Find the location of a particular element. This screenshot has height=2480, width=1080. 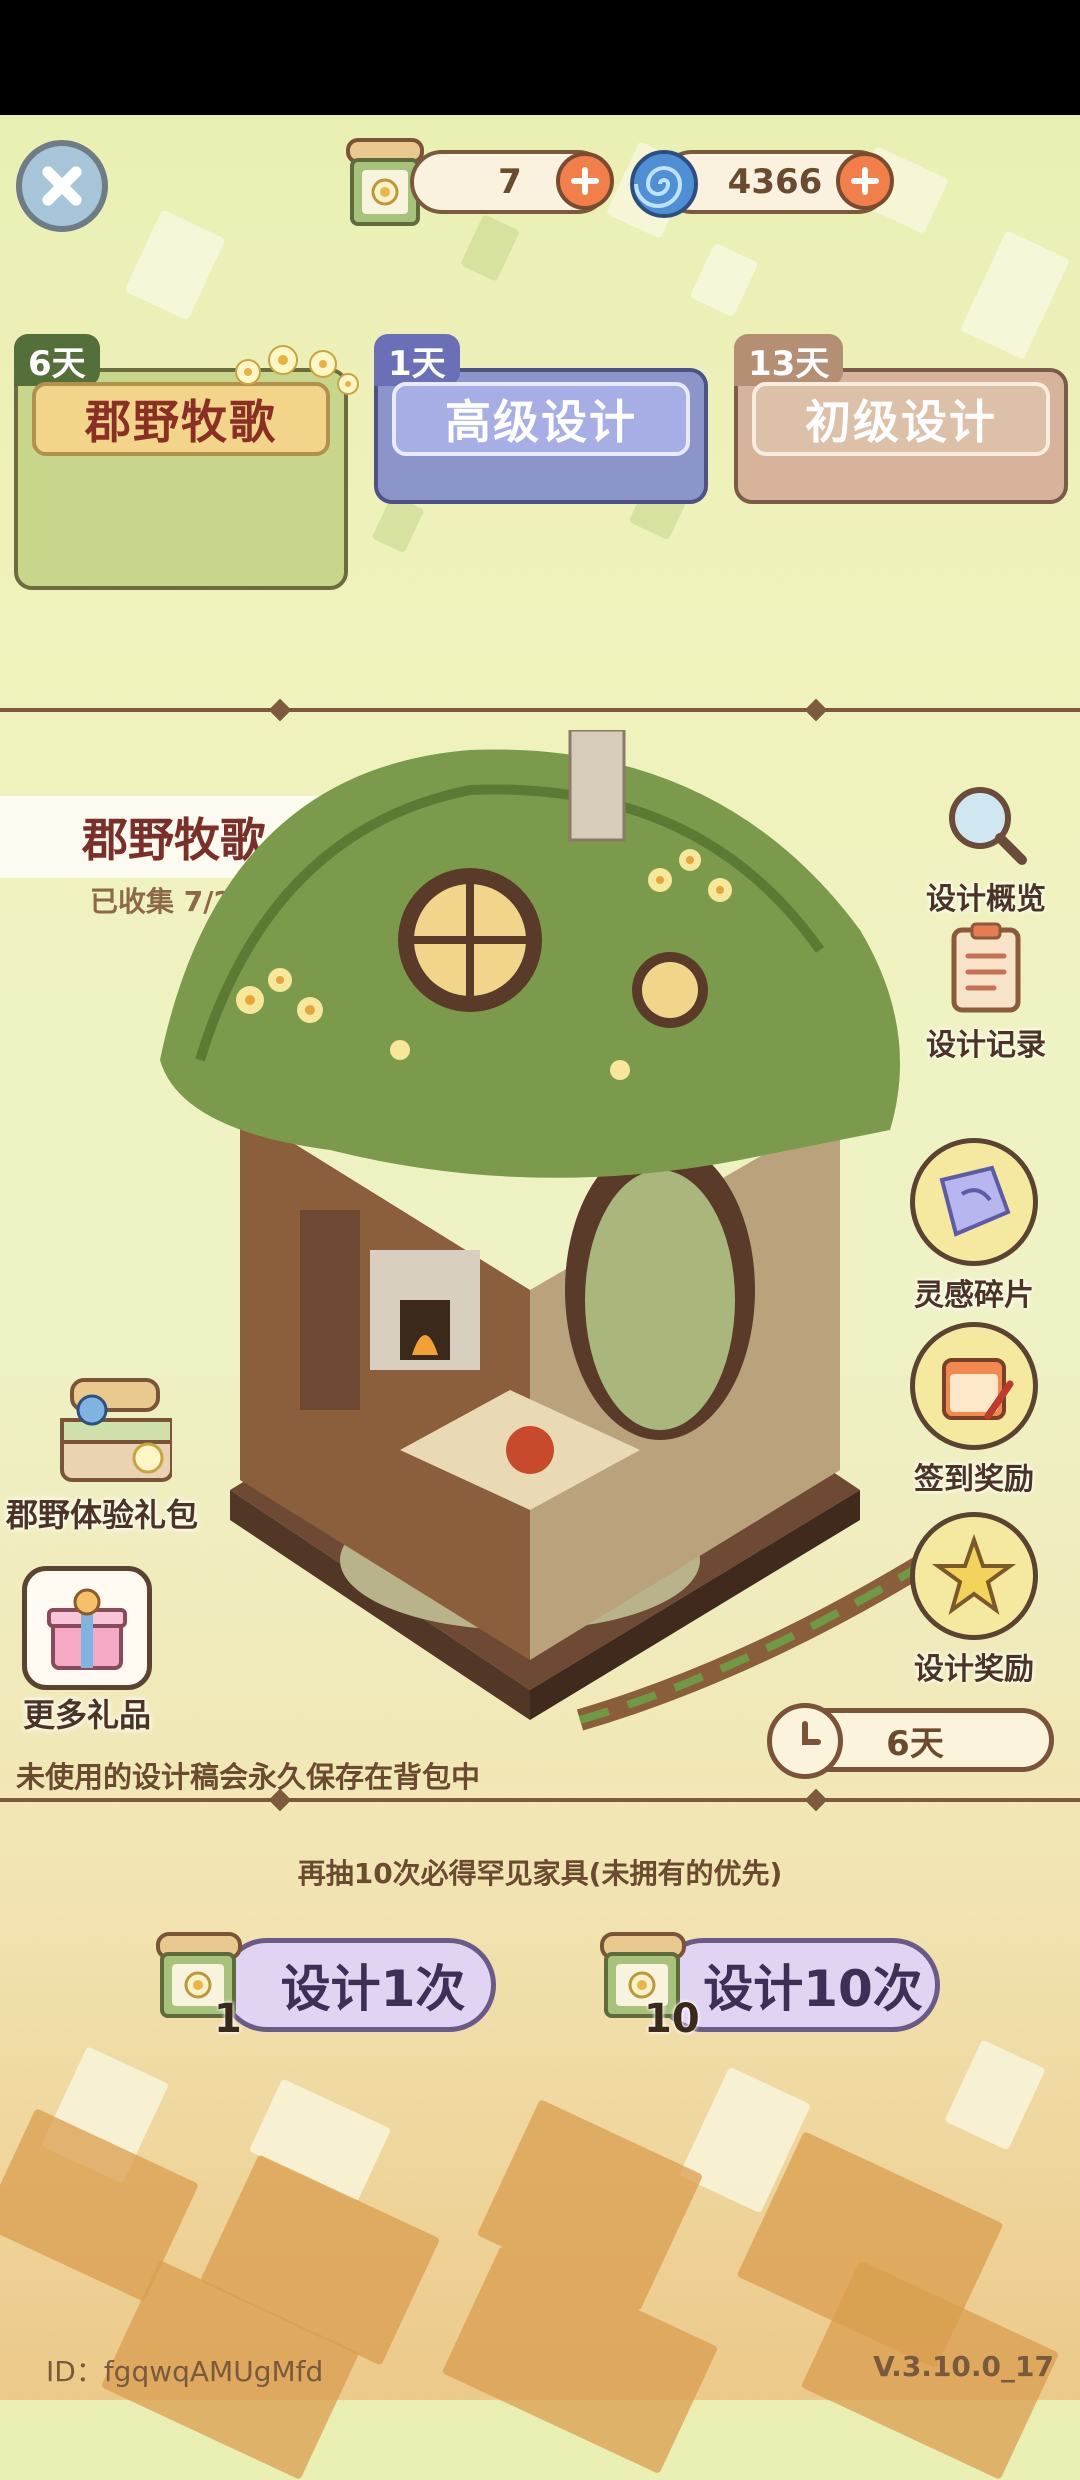

tab-basic-design: 13天 初级设计 is located at coordinates (901, 419).